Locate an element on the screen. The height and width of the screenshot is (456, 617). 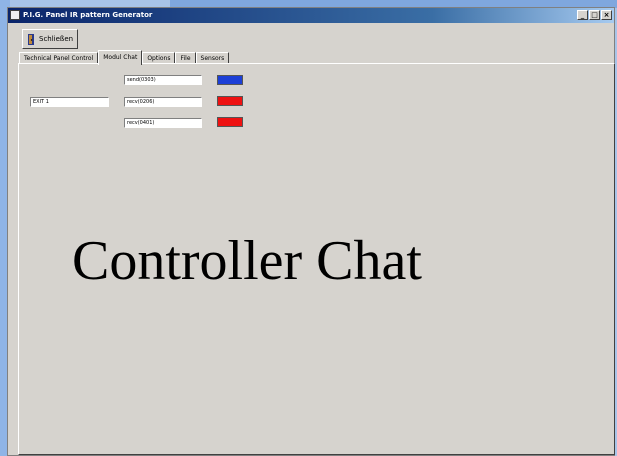
maximize-button: □ is located at coordinates (594, 15).